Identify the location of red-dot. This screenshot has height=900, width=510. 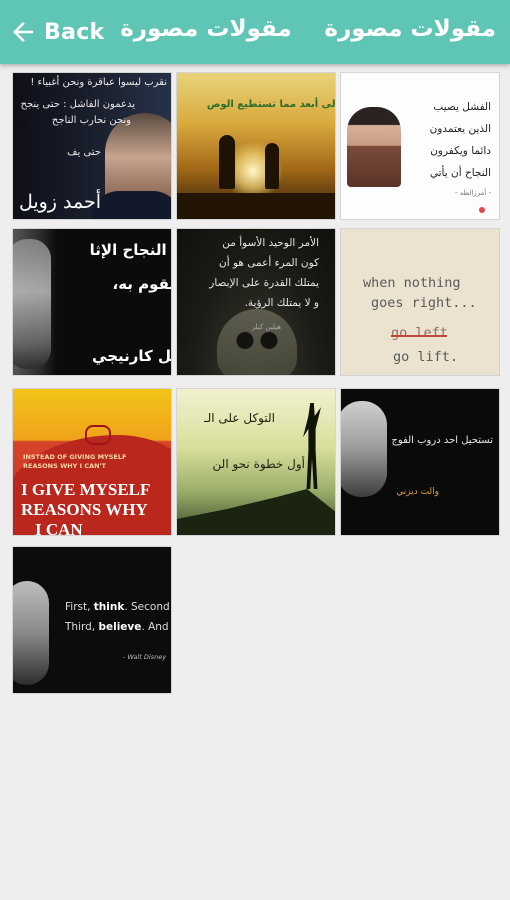
(482, 210).